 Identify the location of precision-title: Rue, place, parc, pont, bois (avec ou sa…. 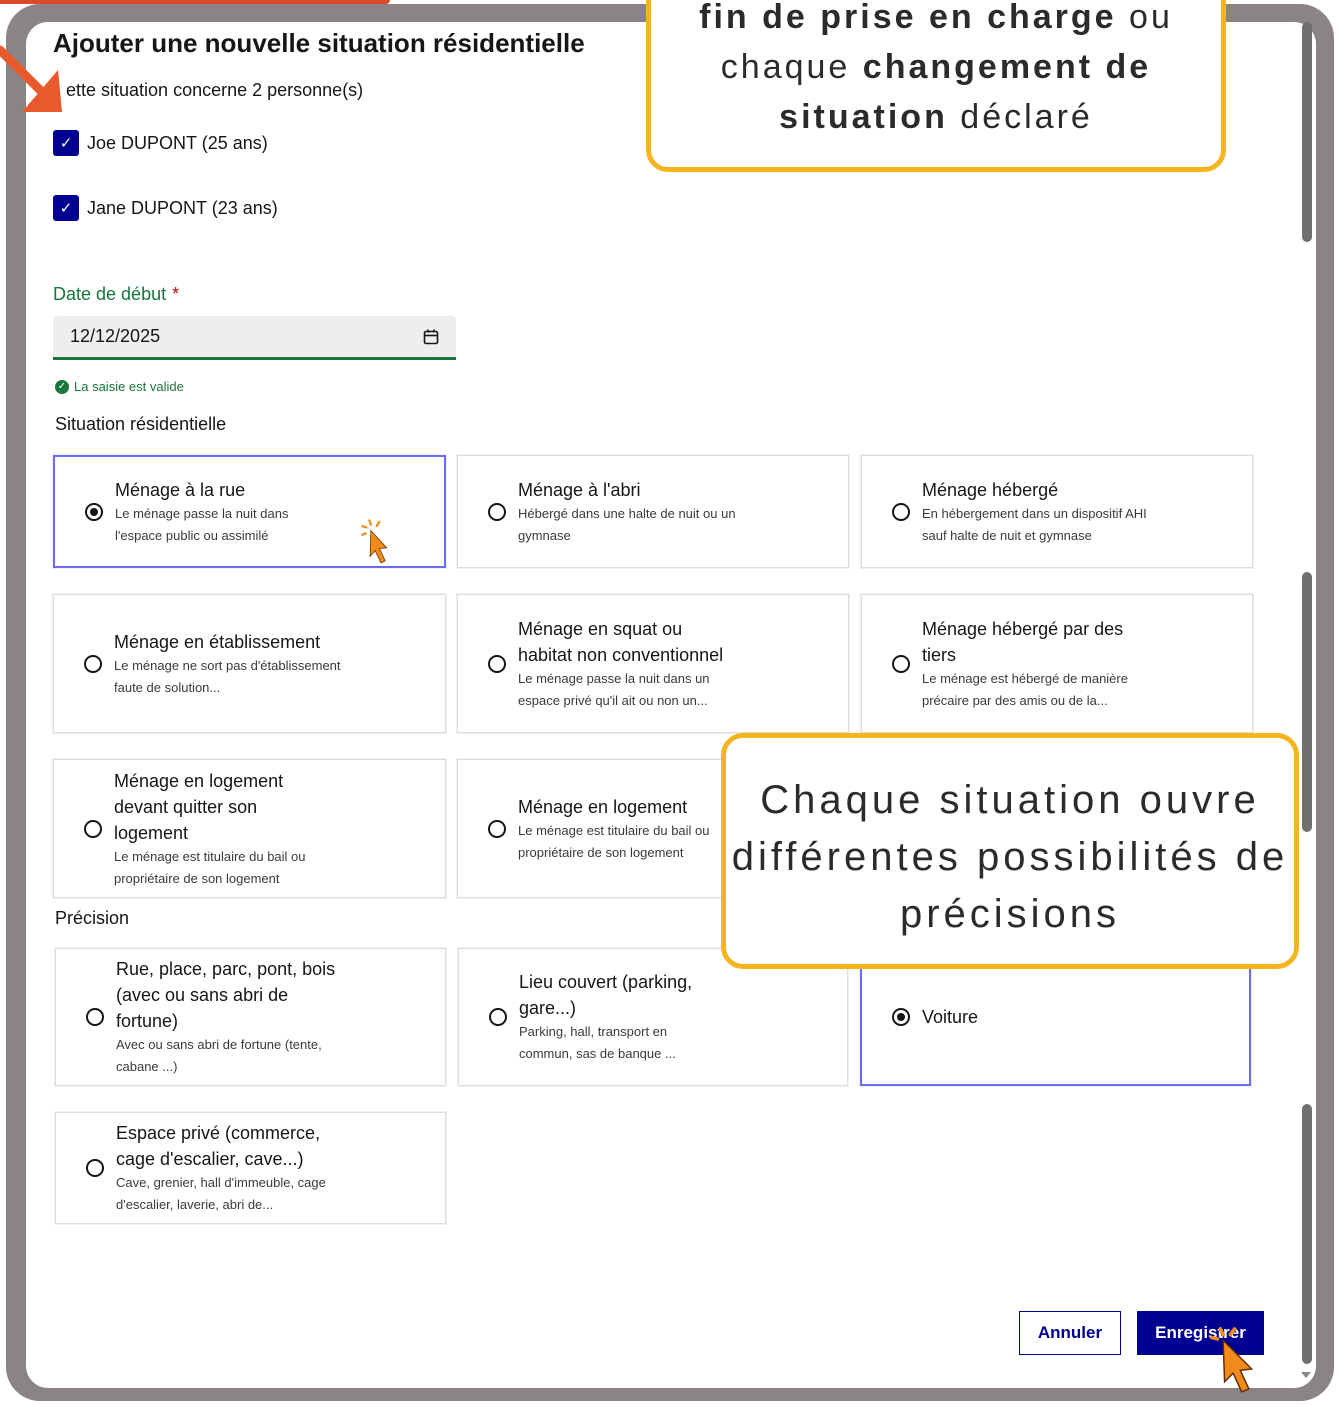
(226, 995).